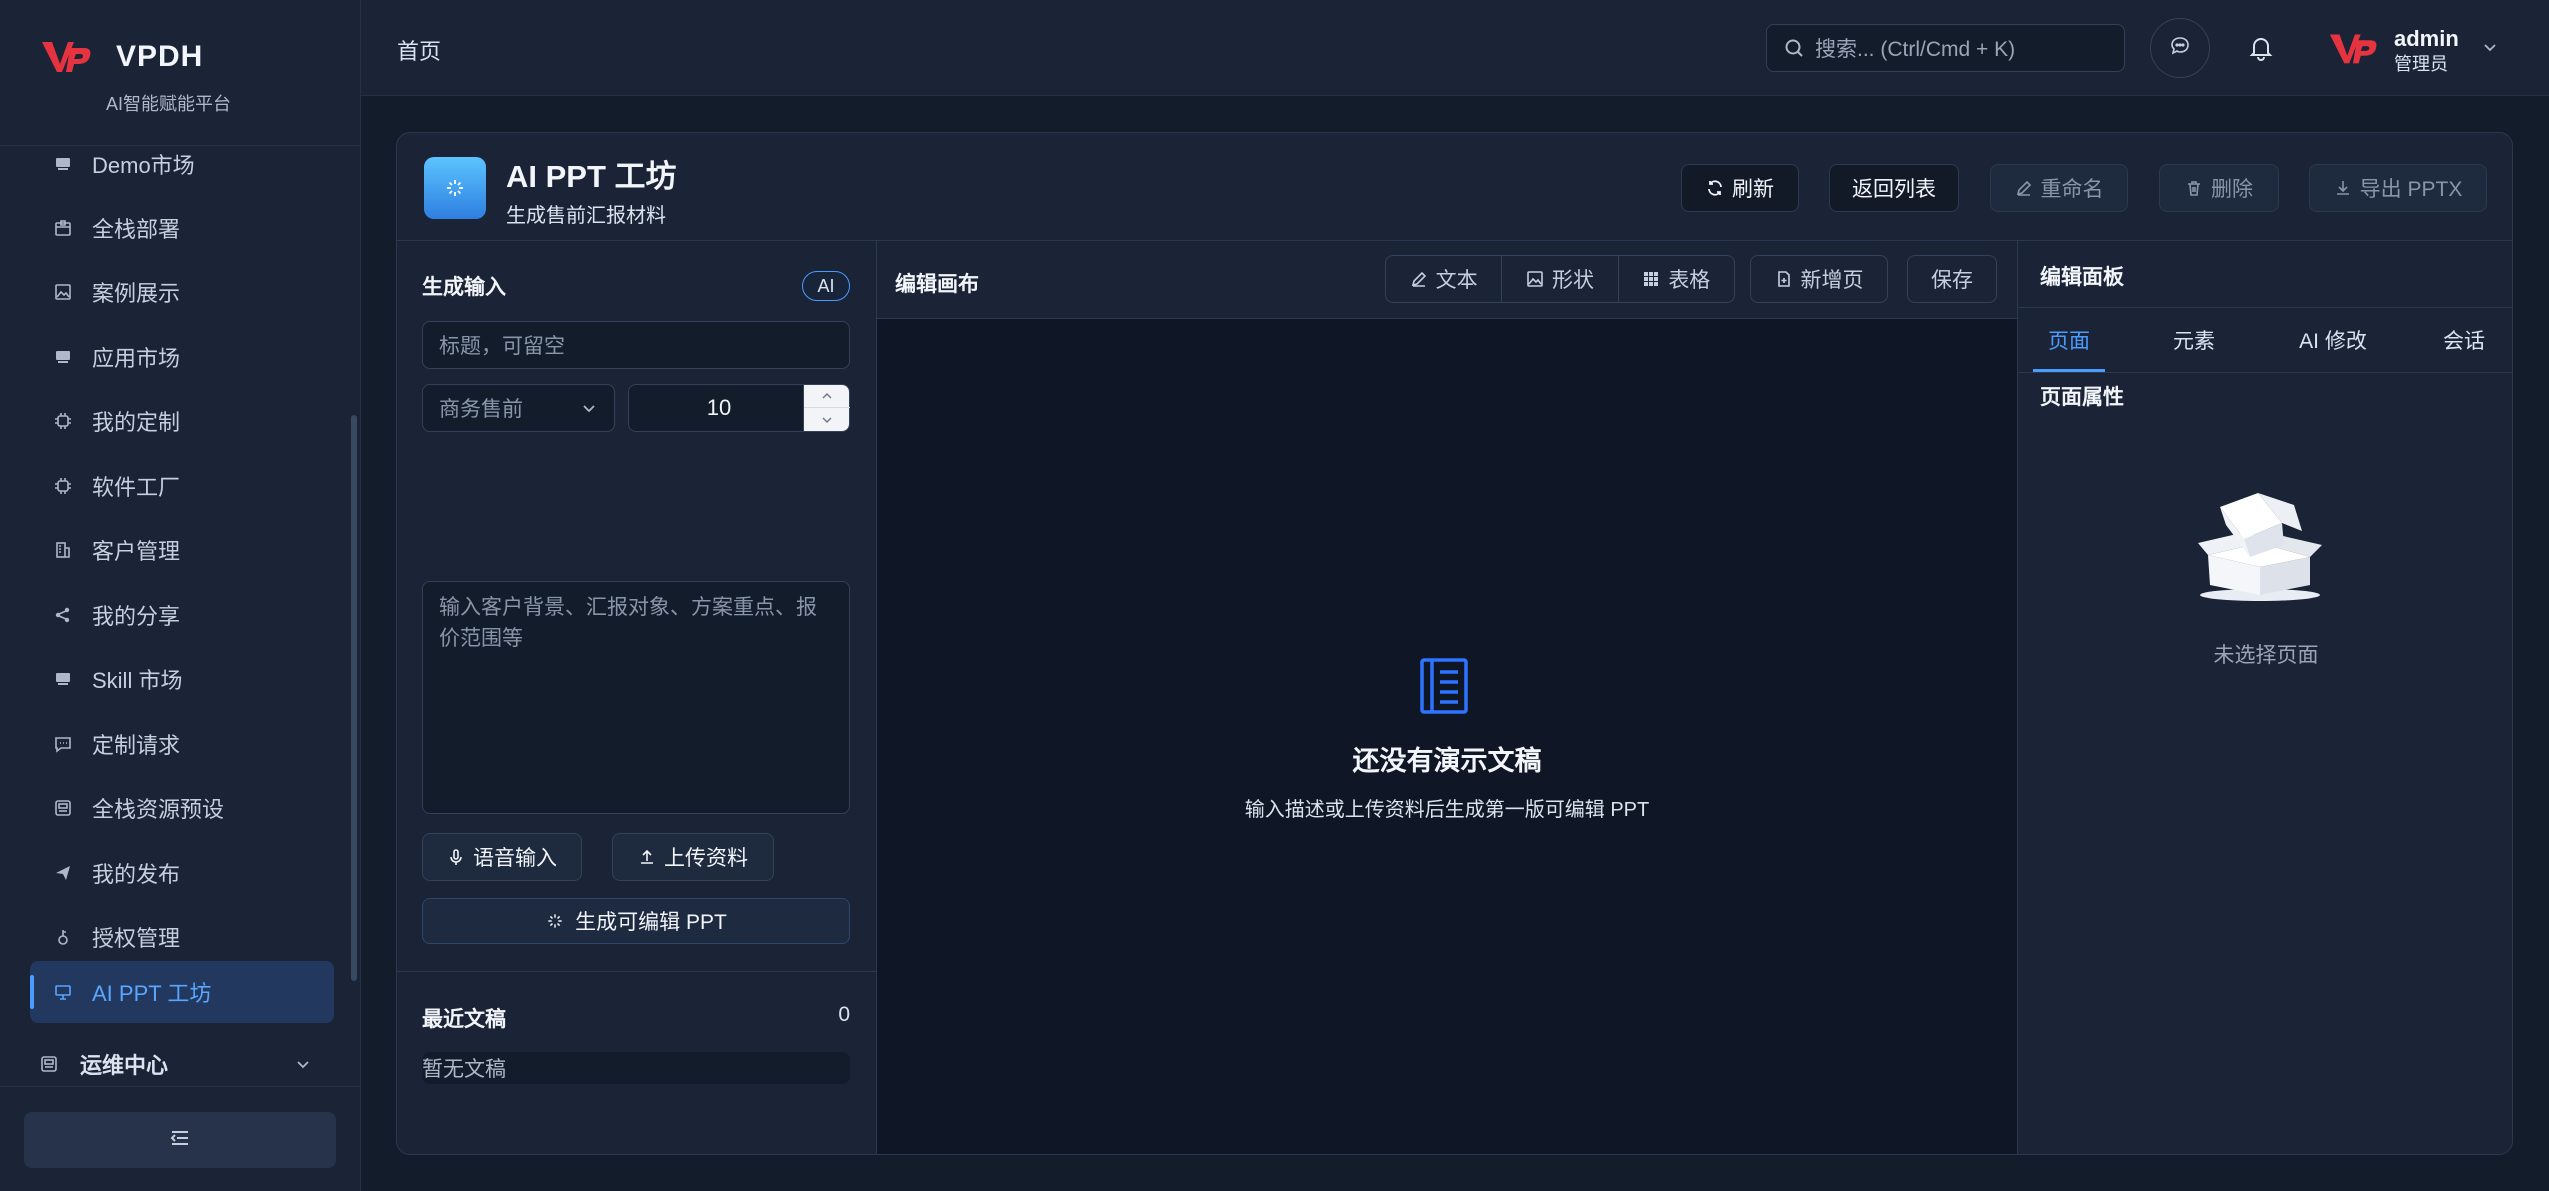 This screenshot has height=1191, width=2549. Describe the element at coordinates (456, 857) in the screenshot. I see `microphone-icon` at that location.